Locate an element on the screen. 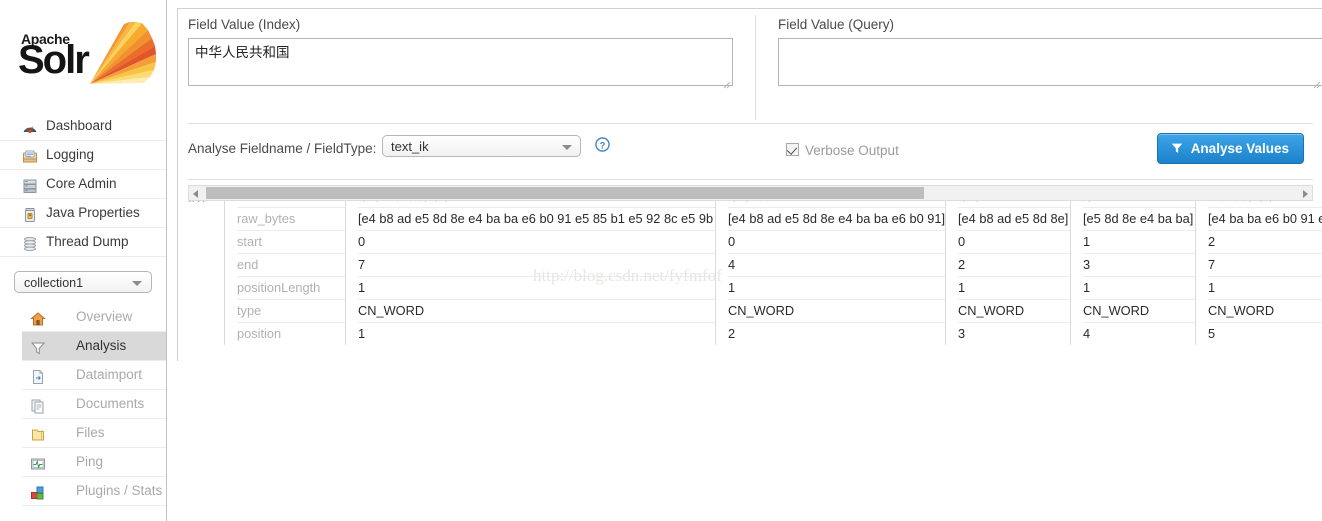 This screenshot has width=1322, height=521. divider-line-mid is located at coordinates (750, 179).